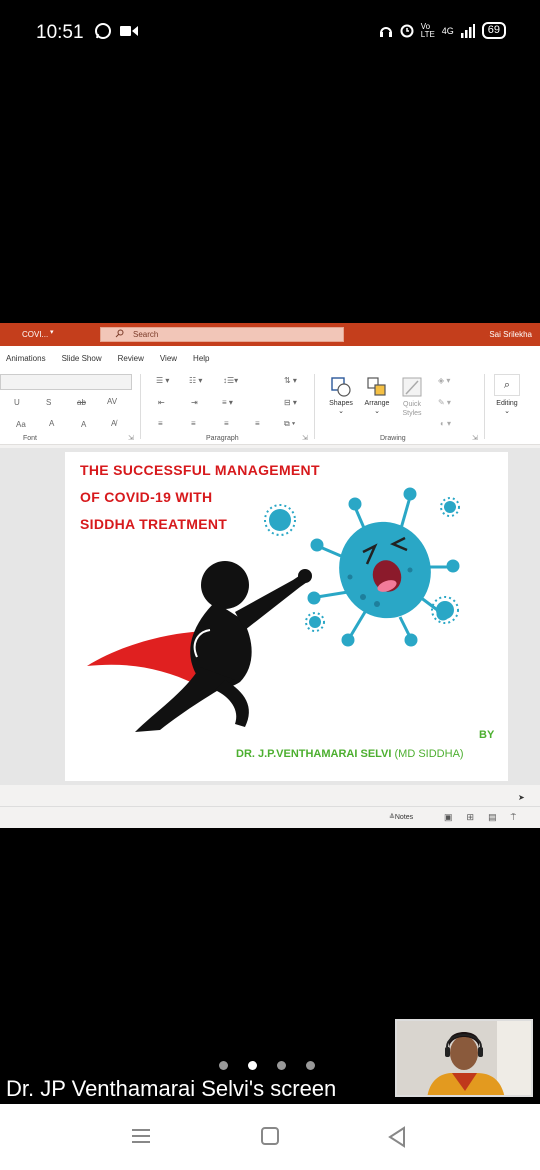 The height and width of the screenshot is (1170, 540). Describe the element at coordinates (487, 735) in the screenshot. I see `by-label: BY` at that location.